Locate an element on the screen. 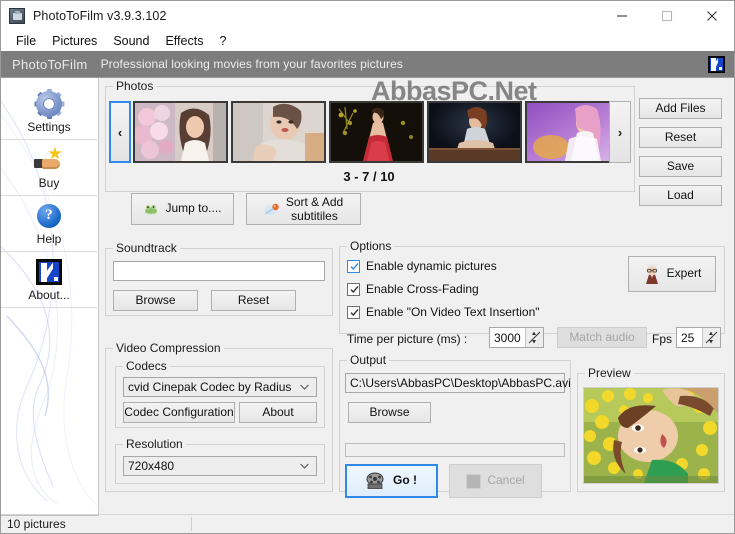 The height and width of the screenshot is (534, 735). window-title: PhotoToFilm v3.9.3.102 is located at coordinates (100, 15).